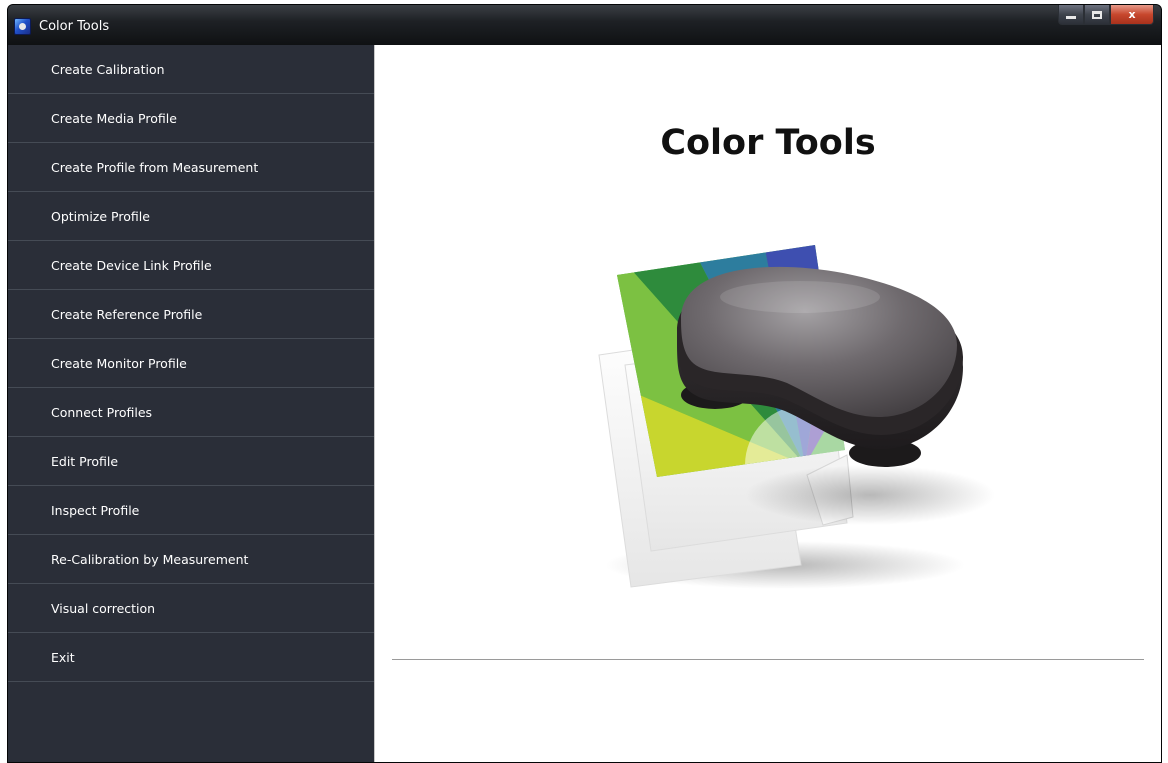 The width and height of the screenshot is (1168, 763). I want to click on menu-item-create-media-profile: Create Media Profile, so click(191, 118).